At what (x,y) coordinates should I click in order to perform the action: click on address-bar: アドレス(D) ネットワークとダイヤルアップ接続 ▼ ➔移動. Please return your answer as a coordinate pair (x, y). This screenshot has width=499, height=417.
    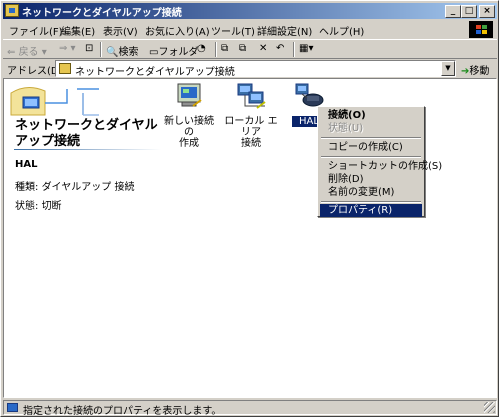
    Looking at the image, I should click on (250, 69).